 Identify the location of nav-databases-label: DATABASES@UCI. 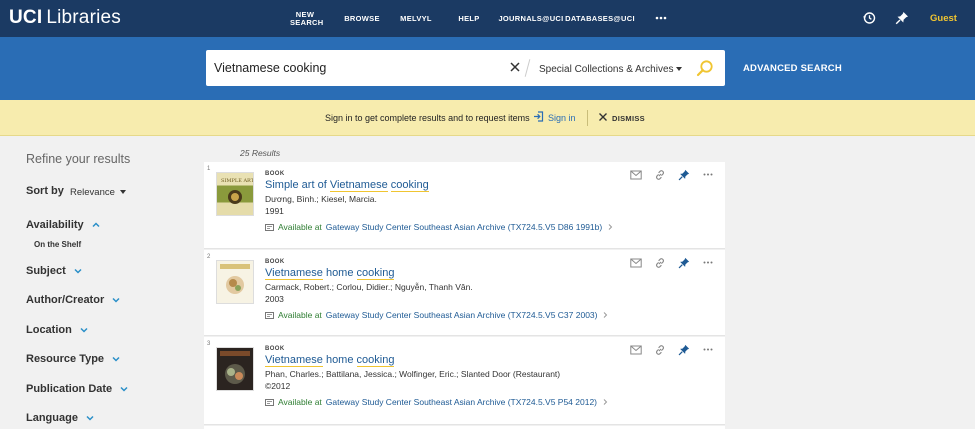
(600, 18).